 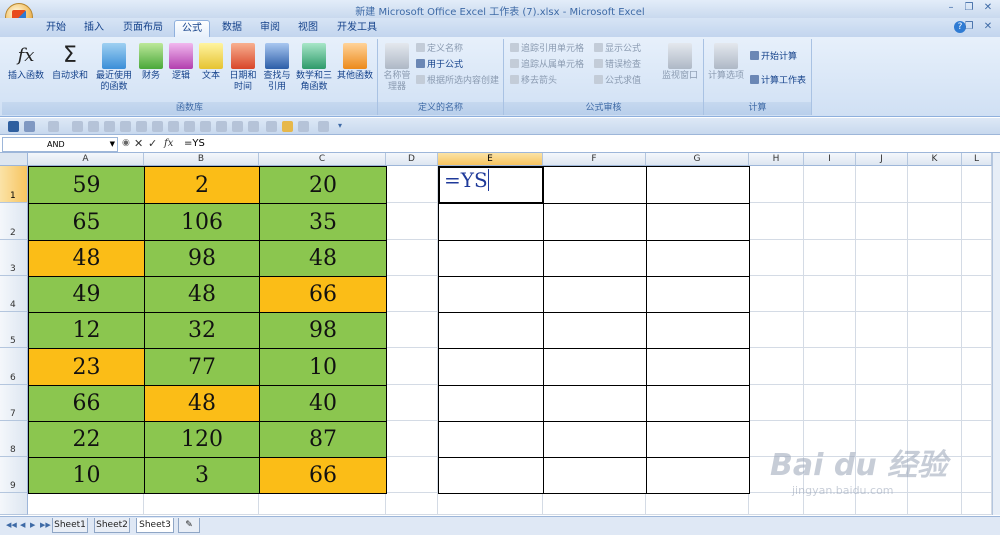 What do you see at coordinates (109, 126) in the screenshot?
I see `print-icon` at bounding box center [109, 126].